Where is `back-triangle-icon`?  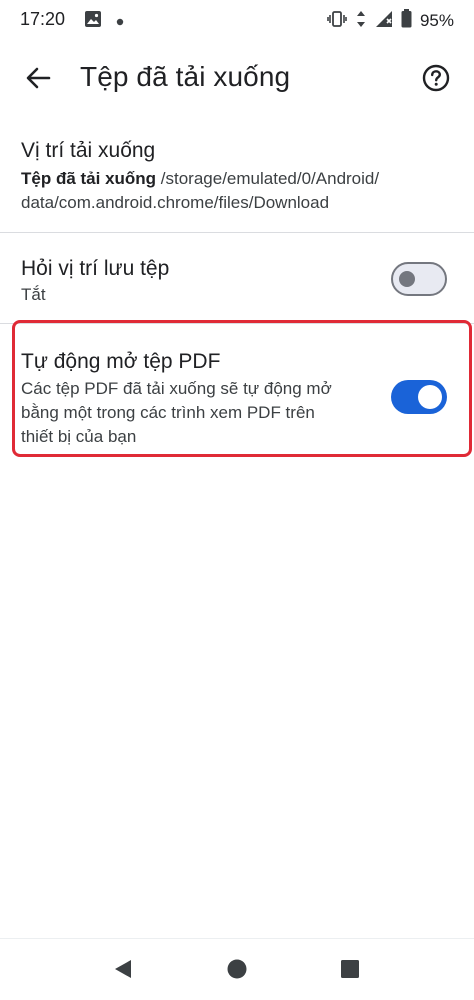 back-triangle-icon is located at coordinates (123, 971).